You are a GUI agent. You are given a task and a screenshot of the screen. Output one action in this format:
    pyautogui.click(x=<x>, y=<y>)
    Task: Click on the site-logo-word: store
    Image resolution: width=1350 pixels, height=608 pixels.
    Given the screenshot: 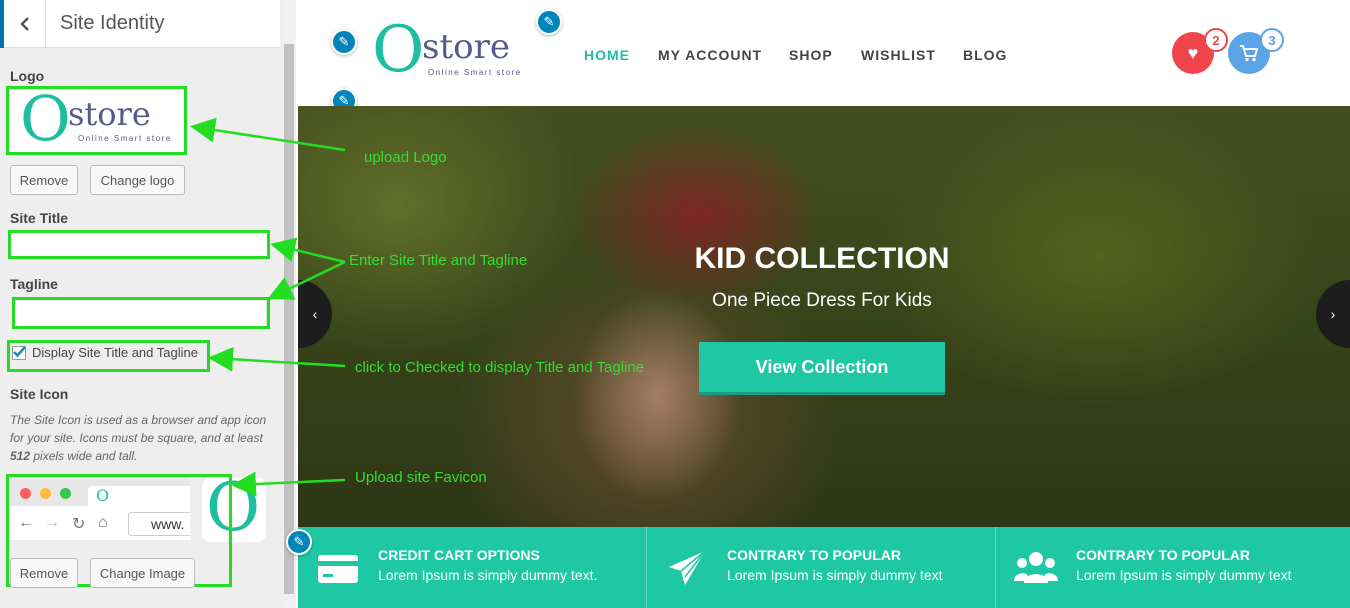 What is the action you would take?
    pyautogui.click(x=466, y=47)
    